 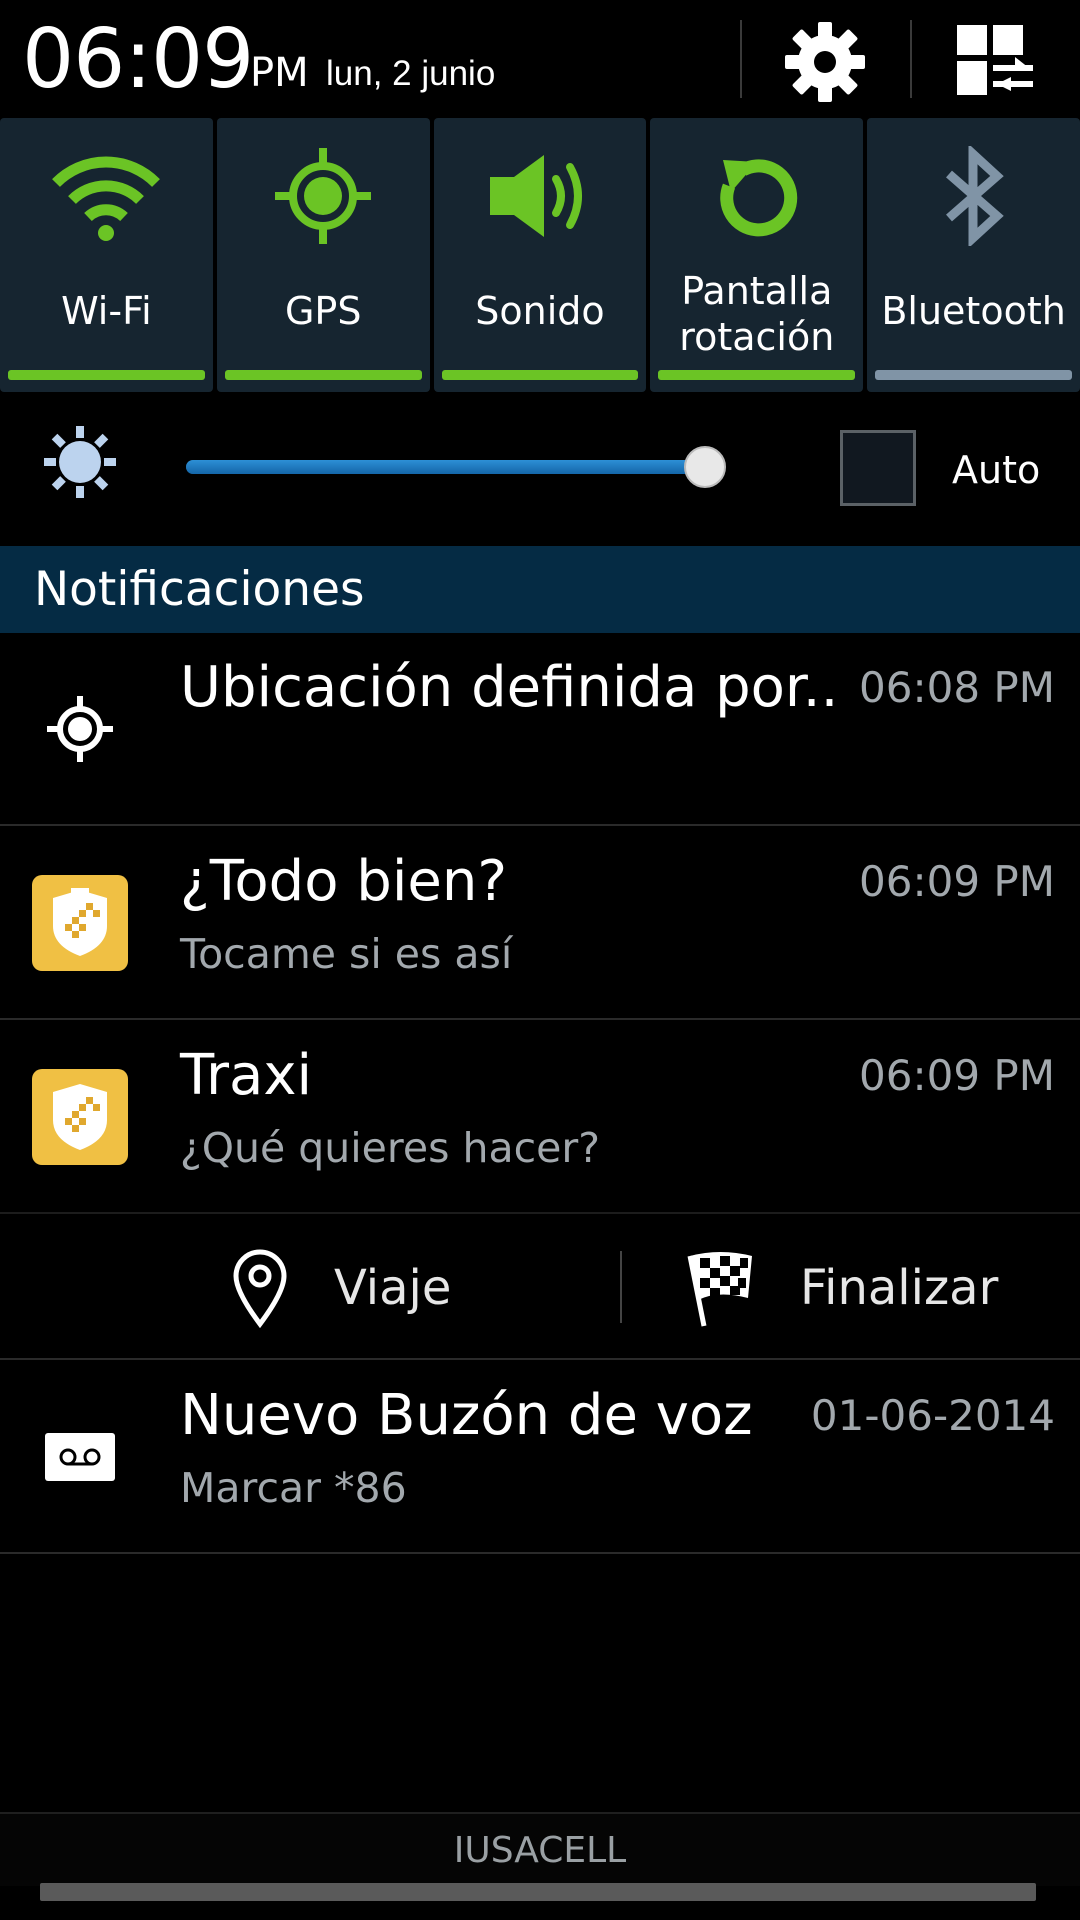 I want to click on carrier-bar: IUSACELL, so click(x=540, y=1849).